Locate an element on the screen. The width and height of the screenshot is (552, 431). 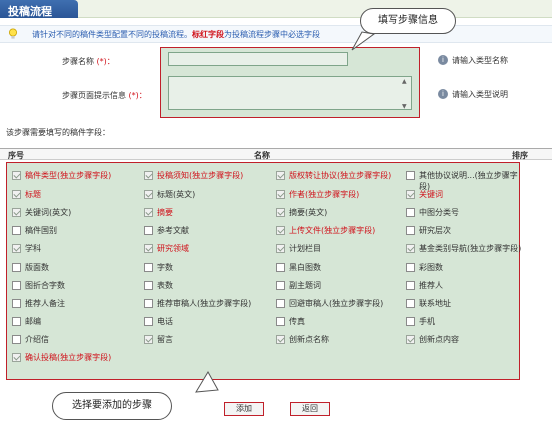
field-option: 关键词(英文) is located at coordinates (41, 216).